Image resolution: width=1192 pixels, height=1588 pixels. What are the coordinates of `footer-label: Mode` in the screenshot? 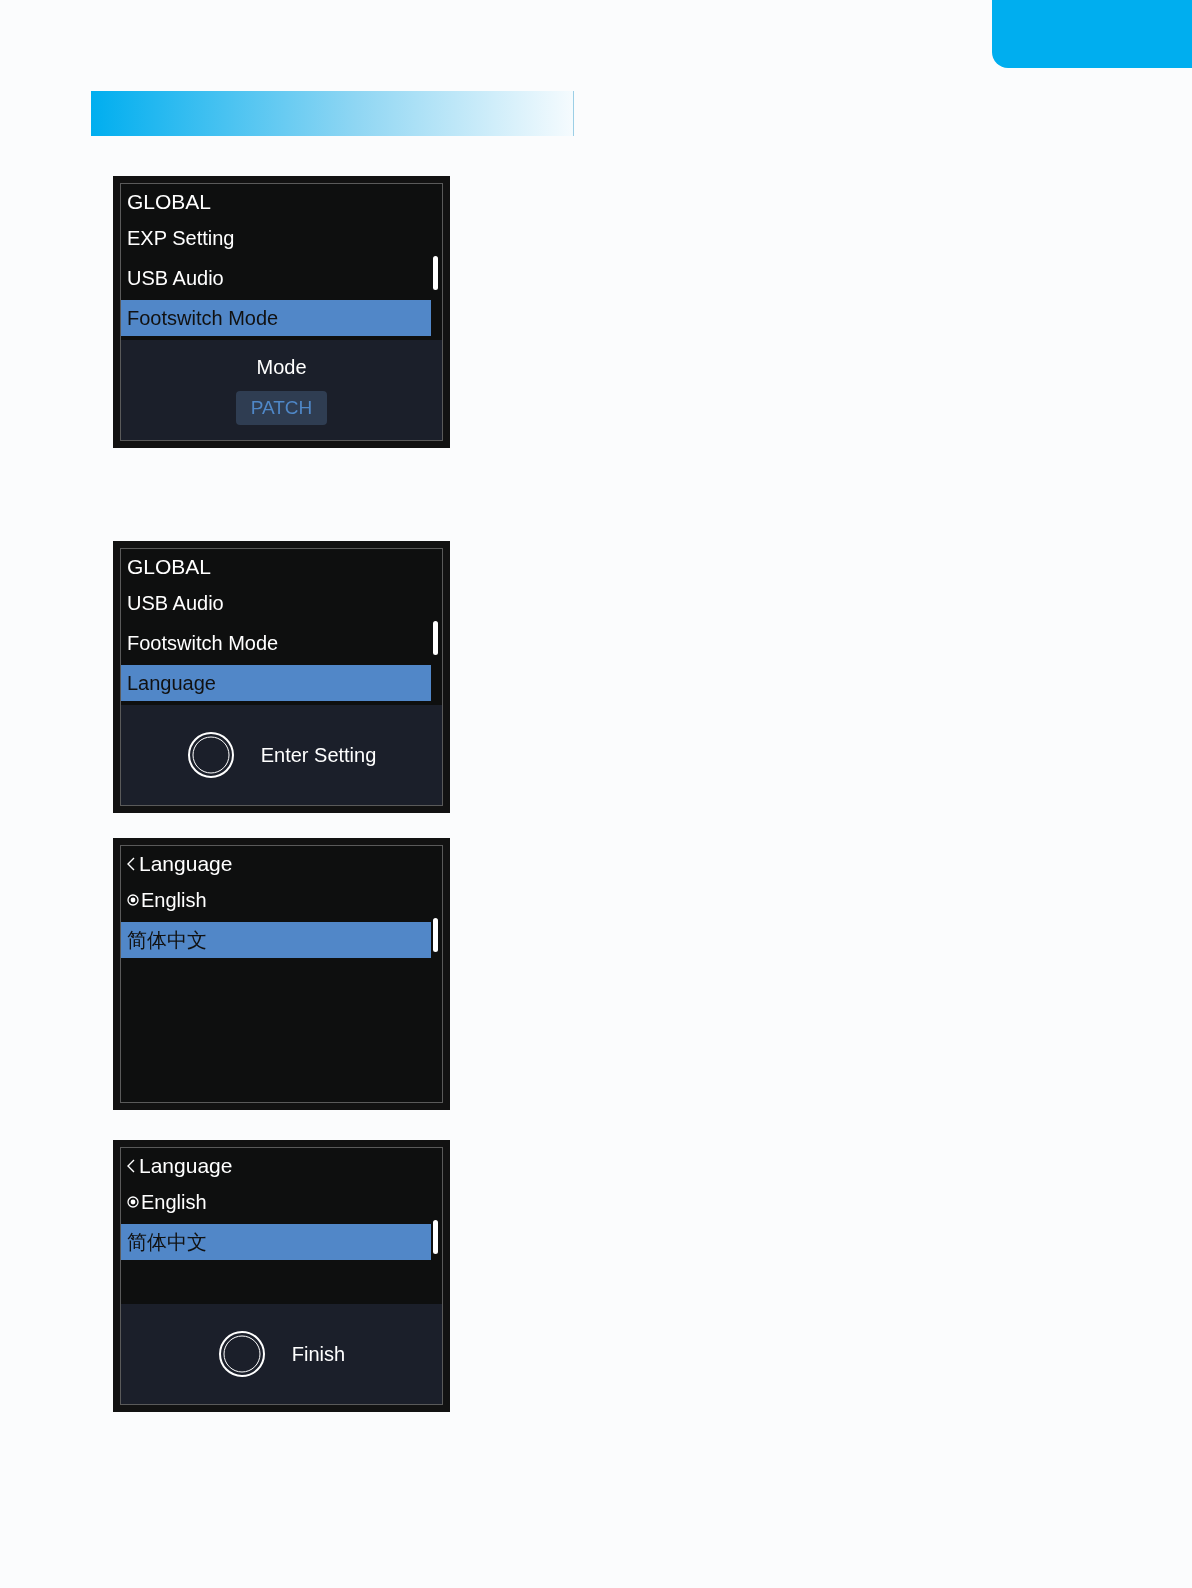 It's located at (281, 367).